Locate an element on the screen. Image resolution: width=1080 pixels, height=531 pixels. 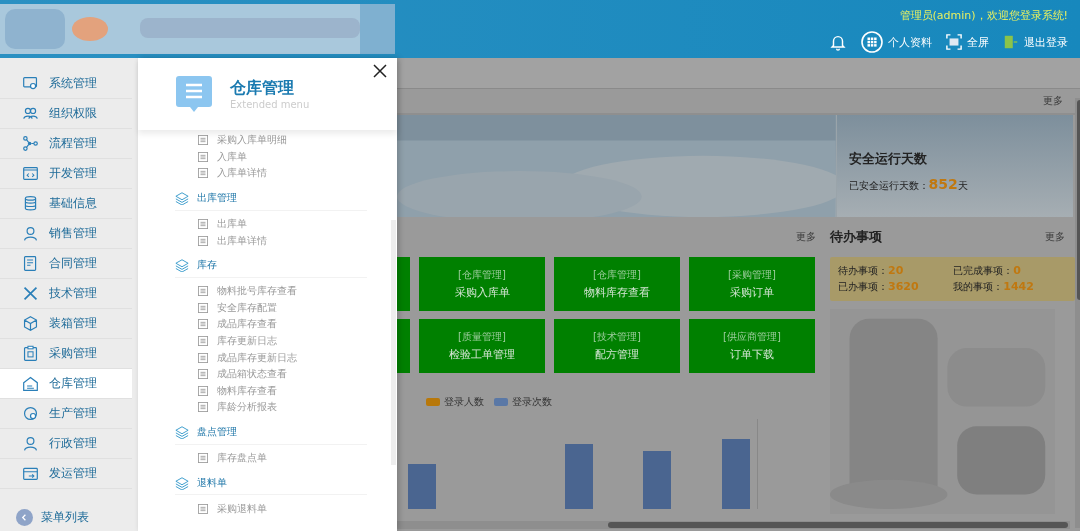
menu-link: 物料批号库存查看 is located at coordinates (297, 291).